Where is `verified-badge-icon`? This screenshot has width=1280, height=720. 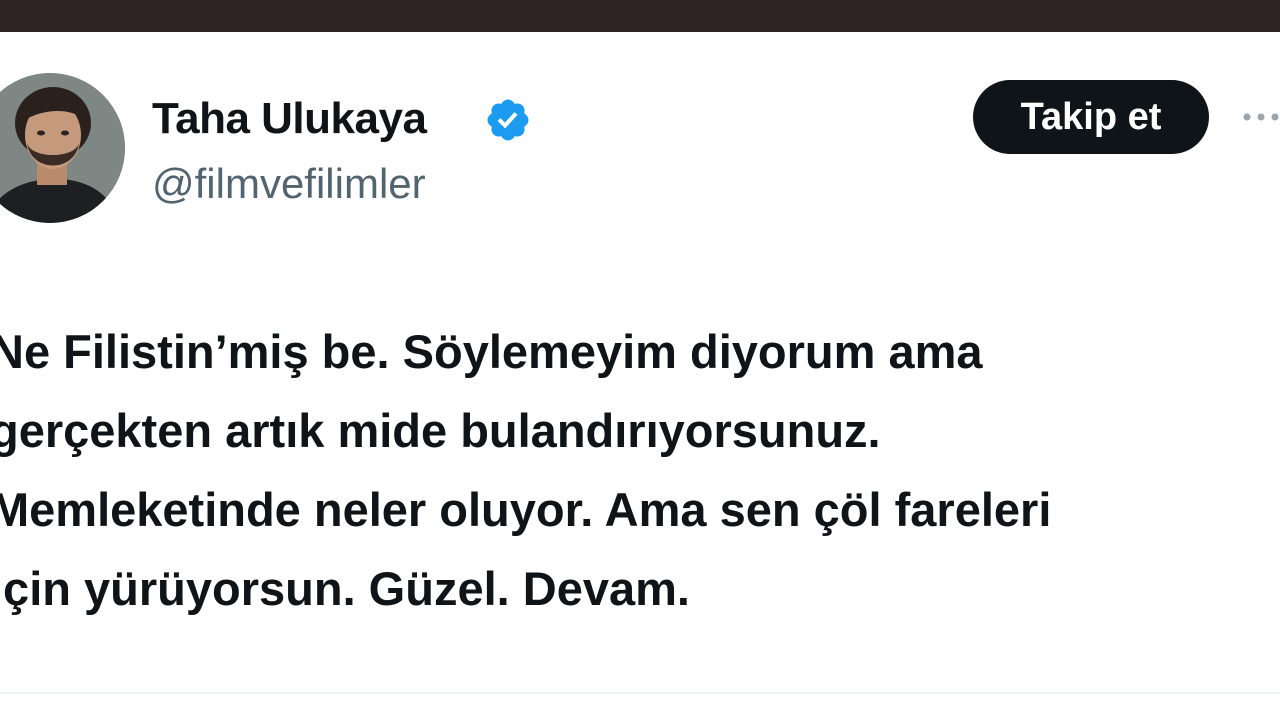
verified-badge-icon is located at coordinates (508, 120).